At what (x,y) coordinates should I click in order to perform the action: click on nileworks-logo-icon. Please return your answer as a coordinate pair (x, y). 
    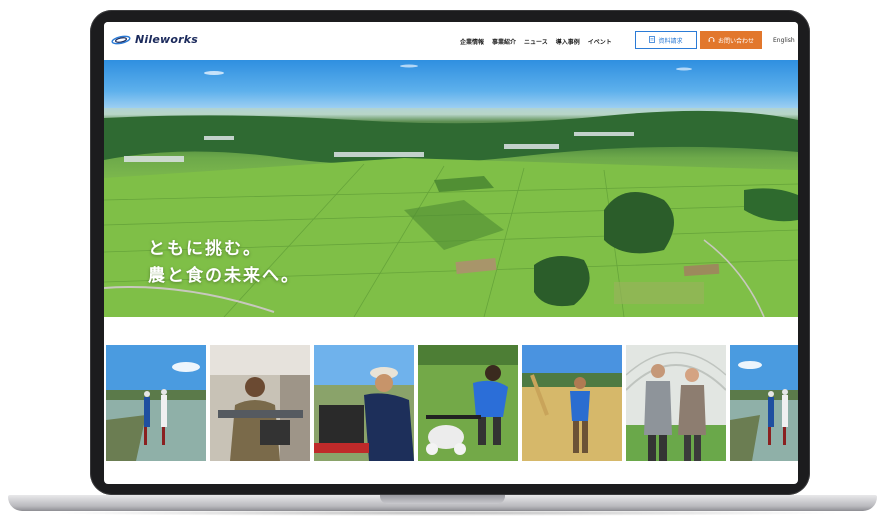
    Looking at the image, I should click on (121, 40).